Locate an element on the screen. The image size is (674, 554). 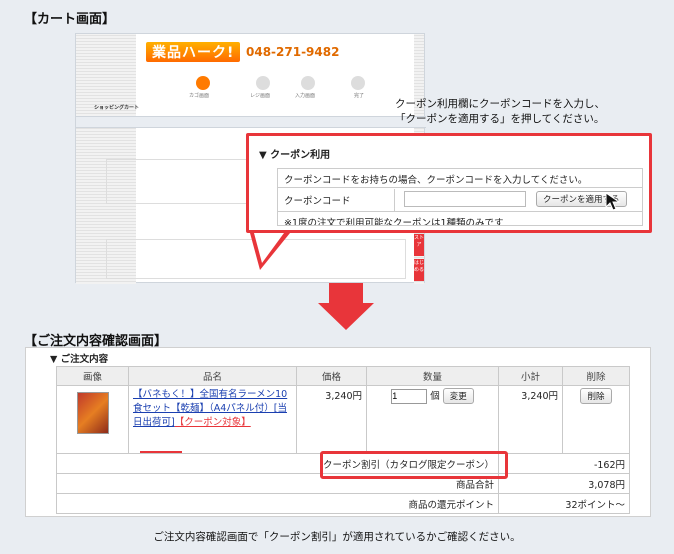
product-image-cell is located at coordinates (92, 419).